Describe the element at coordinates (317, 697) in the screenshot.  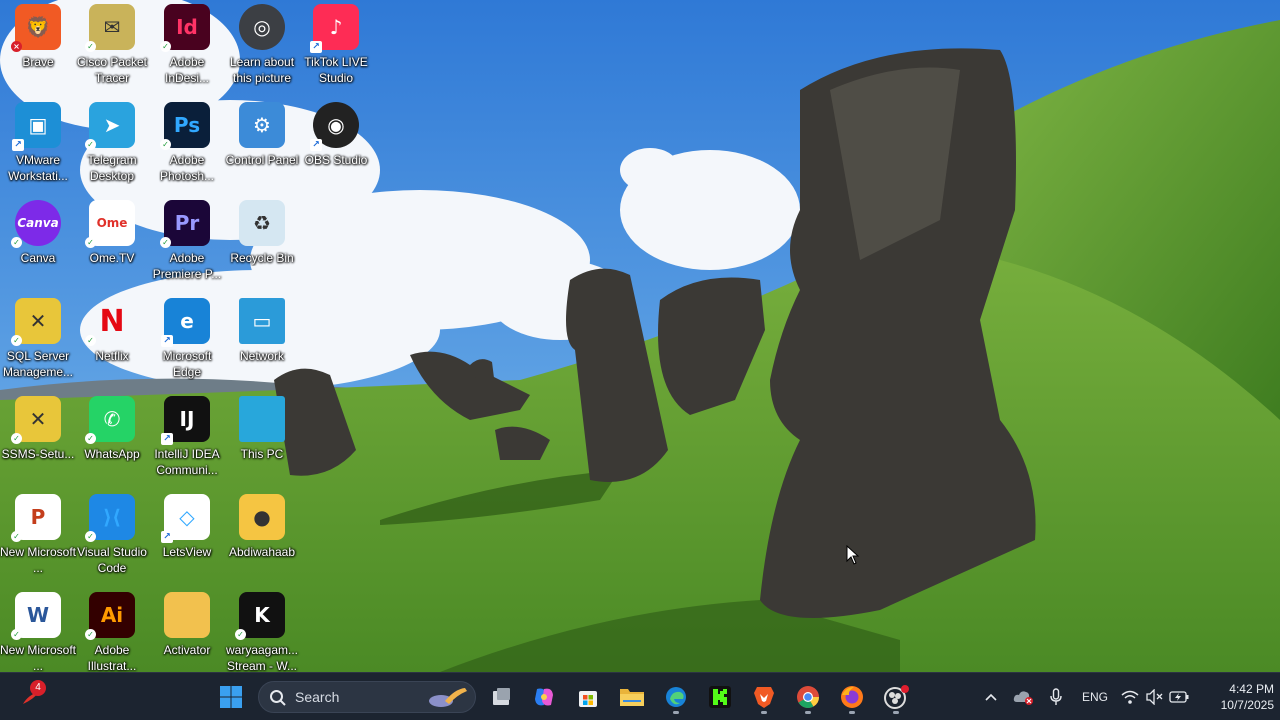
I see `search-placeholder: Search` at that location.